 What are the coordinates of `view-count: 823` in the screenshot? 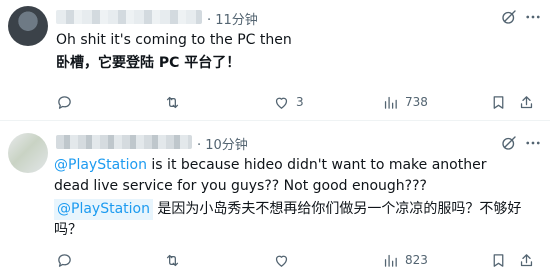 It's located at (416, 260).